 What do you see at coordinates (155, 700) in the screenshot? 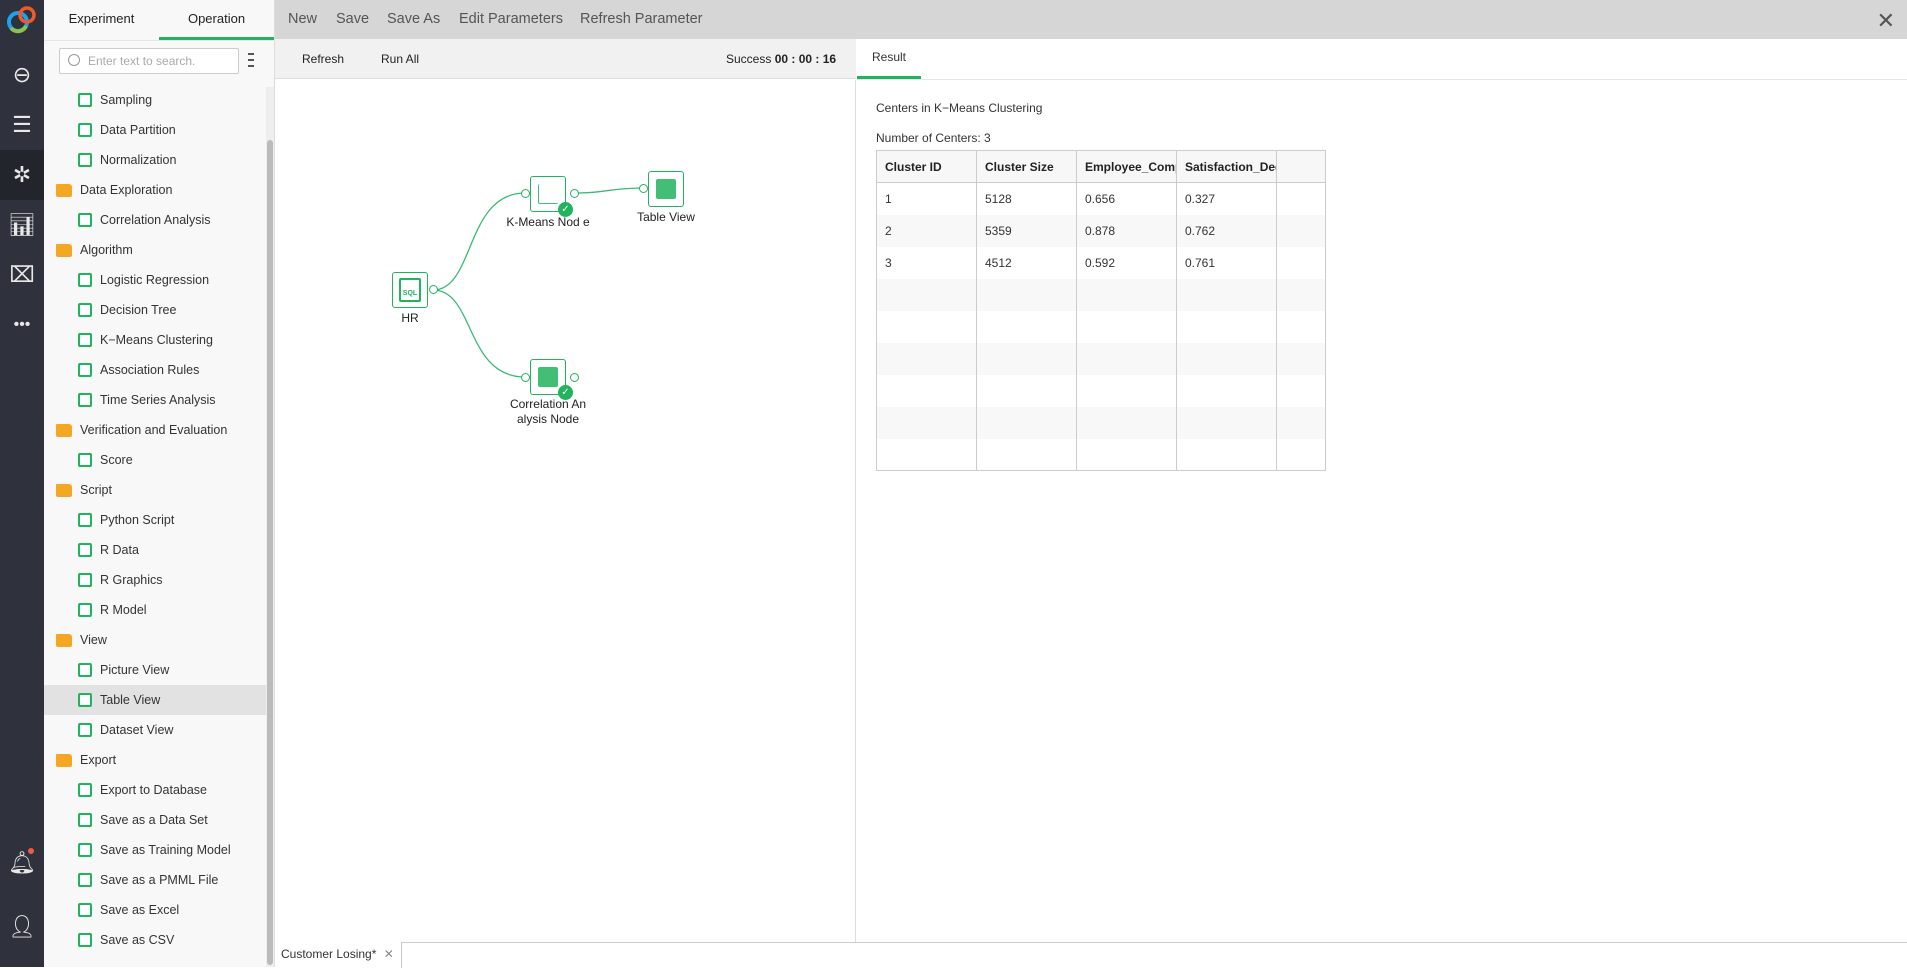
I see `sidebar-item-table-view: Table View` at bounding box center [155, 700].